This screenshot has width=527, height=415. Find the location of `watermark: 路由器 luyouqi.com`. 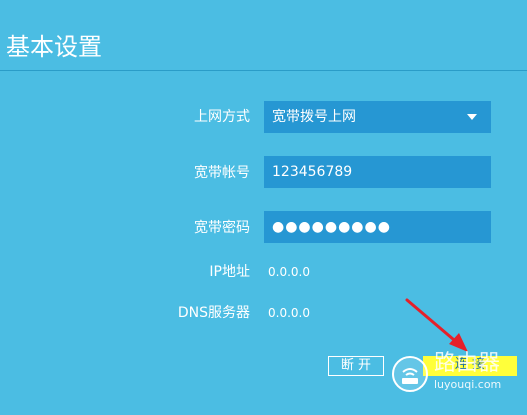

watermark: 路由器 luyouqi.com is located at coordinates (457, 374).